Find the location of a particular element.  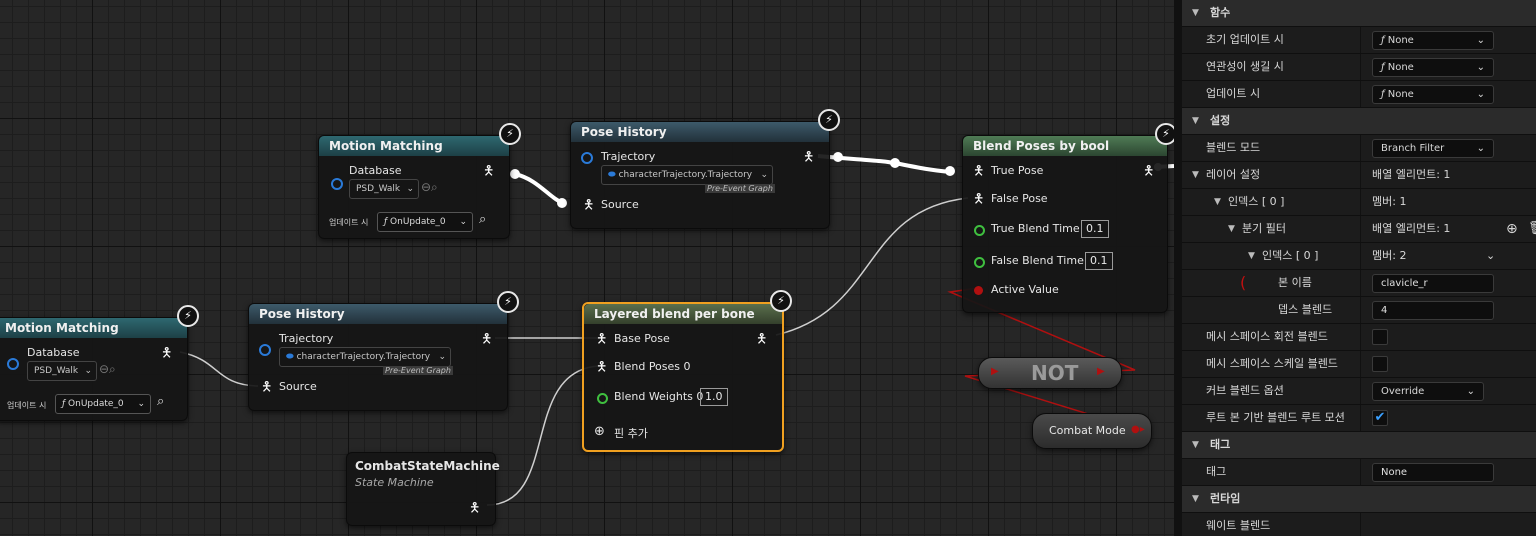

mesh-rotation-checkbox is located at coordinates (1380, 337).